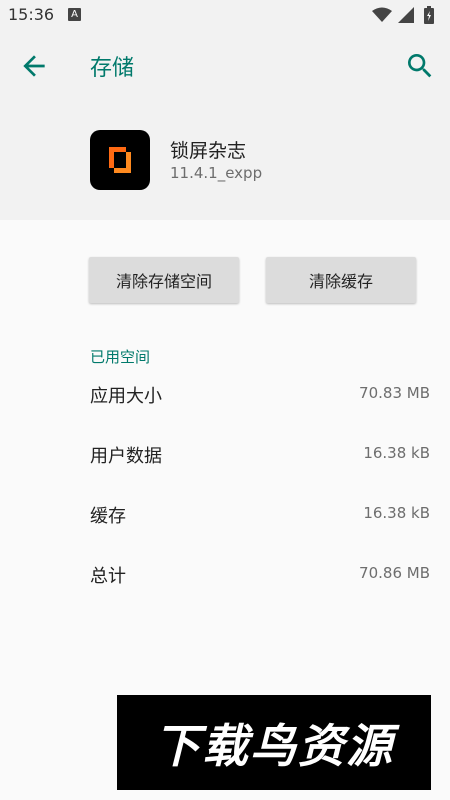 The image size is (450, 800). I want to click on lock-screen-magazine-icon, so click(120, 160).